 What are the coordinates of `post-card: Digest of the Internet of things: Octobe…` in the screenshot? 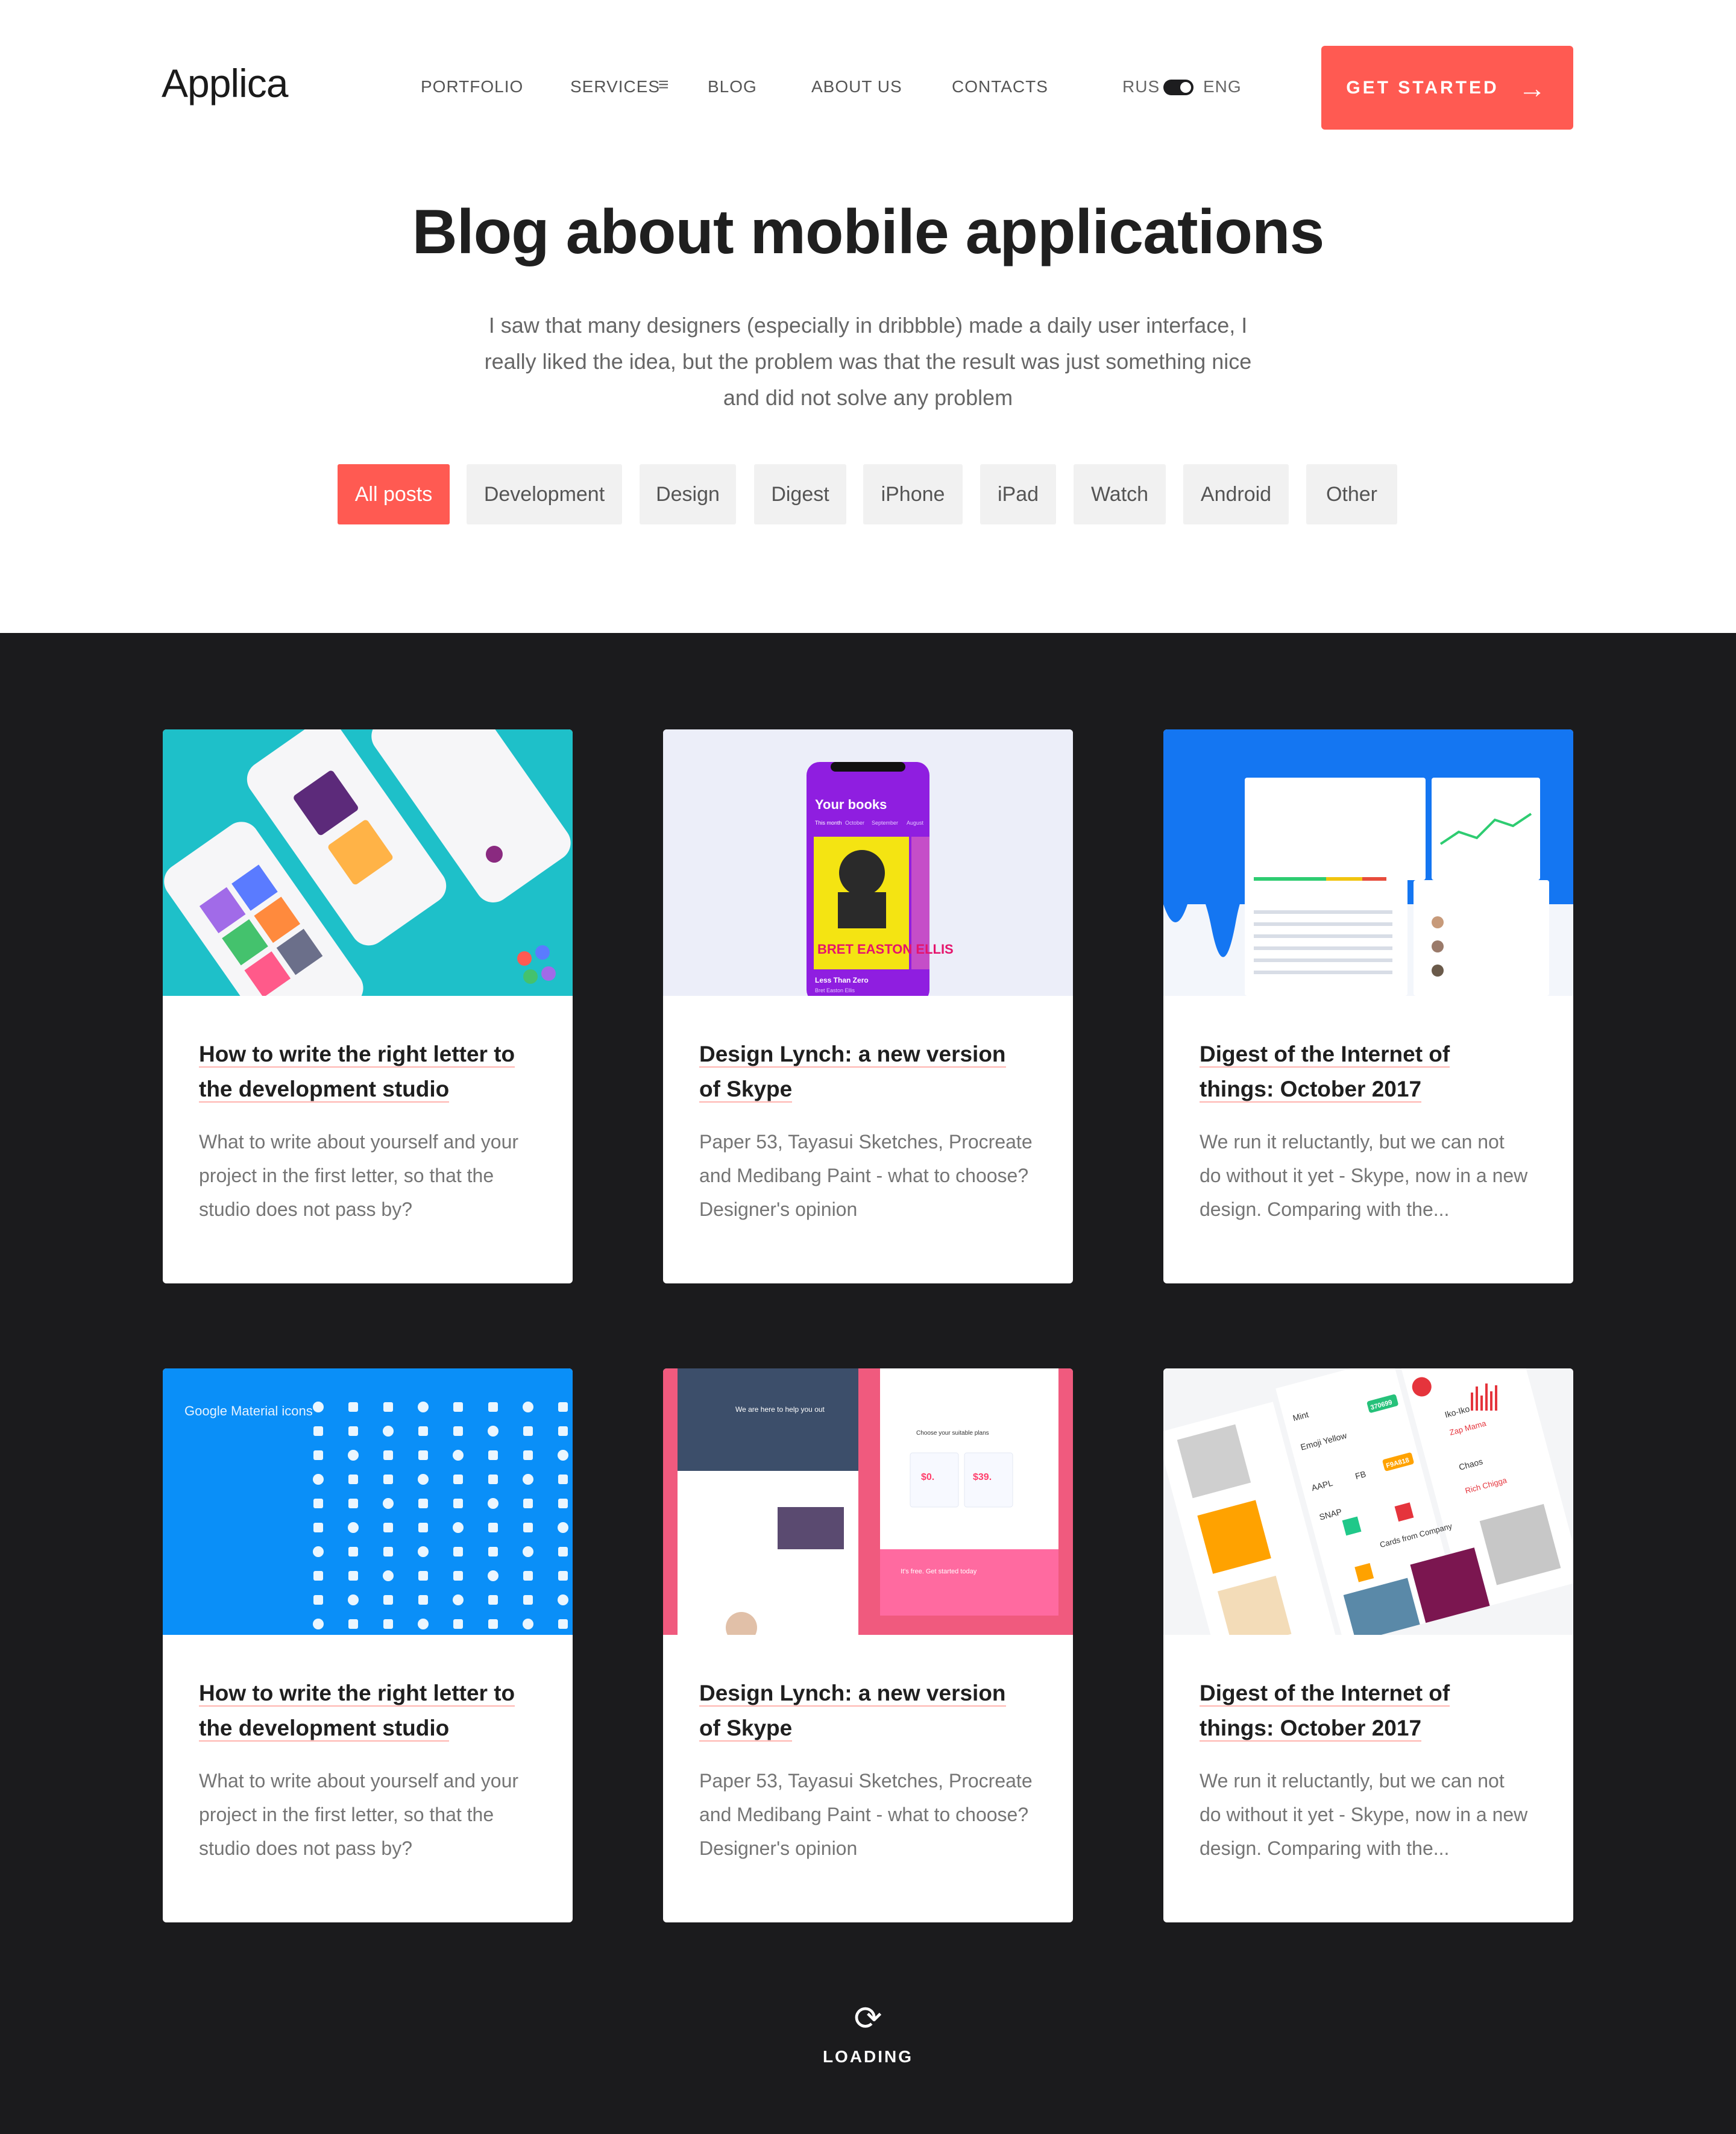 It's located at (1368, 1006).